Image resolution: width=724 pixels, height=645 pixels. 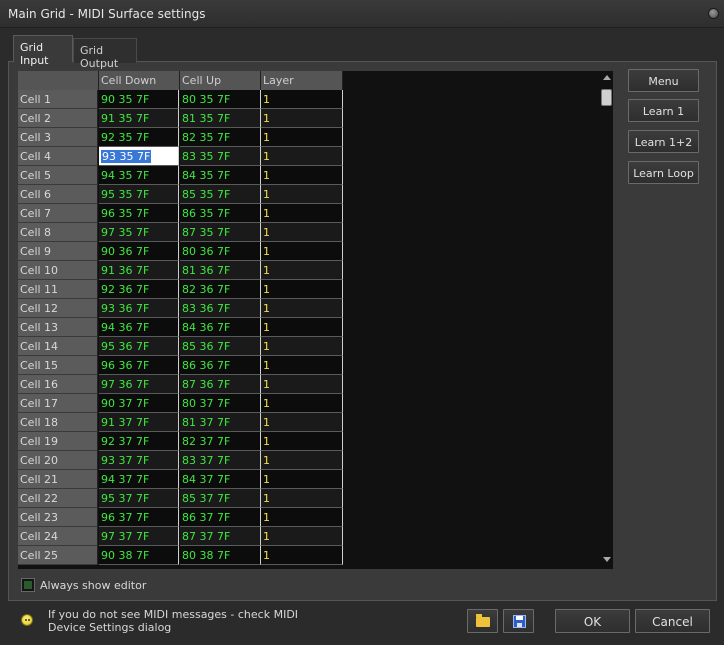 What do you see at coordinates (139, 498) in the screenshot?
I see `cell-down-value: 95 37 7F` at bounding box center [139, 498].